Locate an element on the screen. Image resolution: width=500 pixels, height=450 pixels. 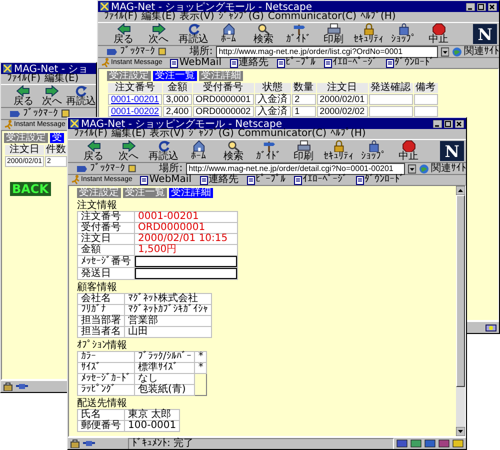
column-header: 数量 is located at coordinates (304, 88).